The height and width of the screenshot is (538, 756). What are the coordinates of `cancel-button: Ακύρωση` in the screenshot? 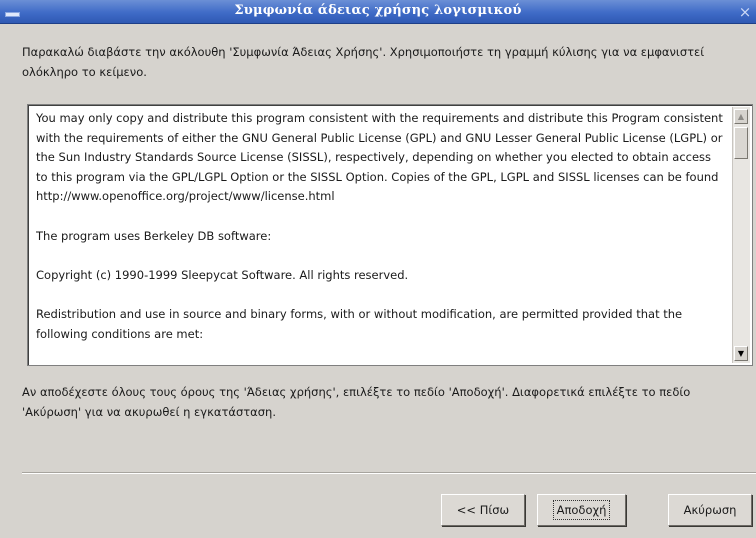 It's located at (710, 510).